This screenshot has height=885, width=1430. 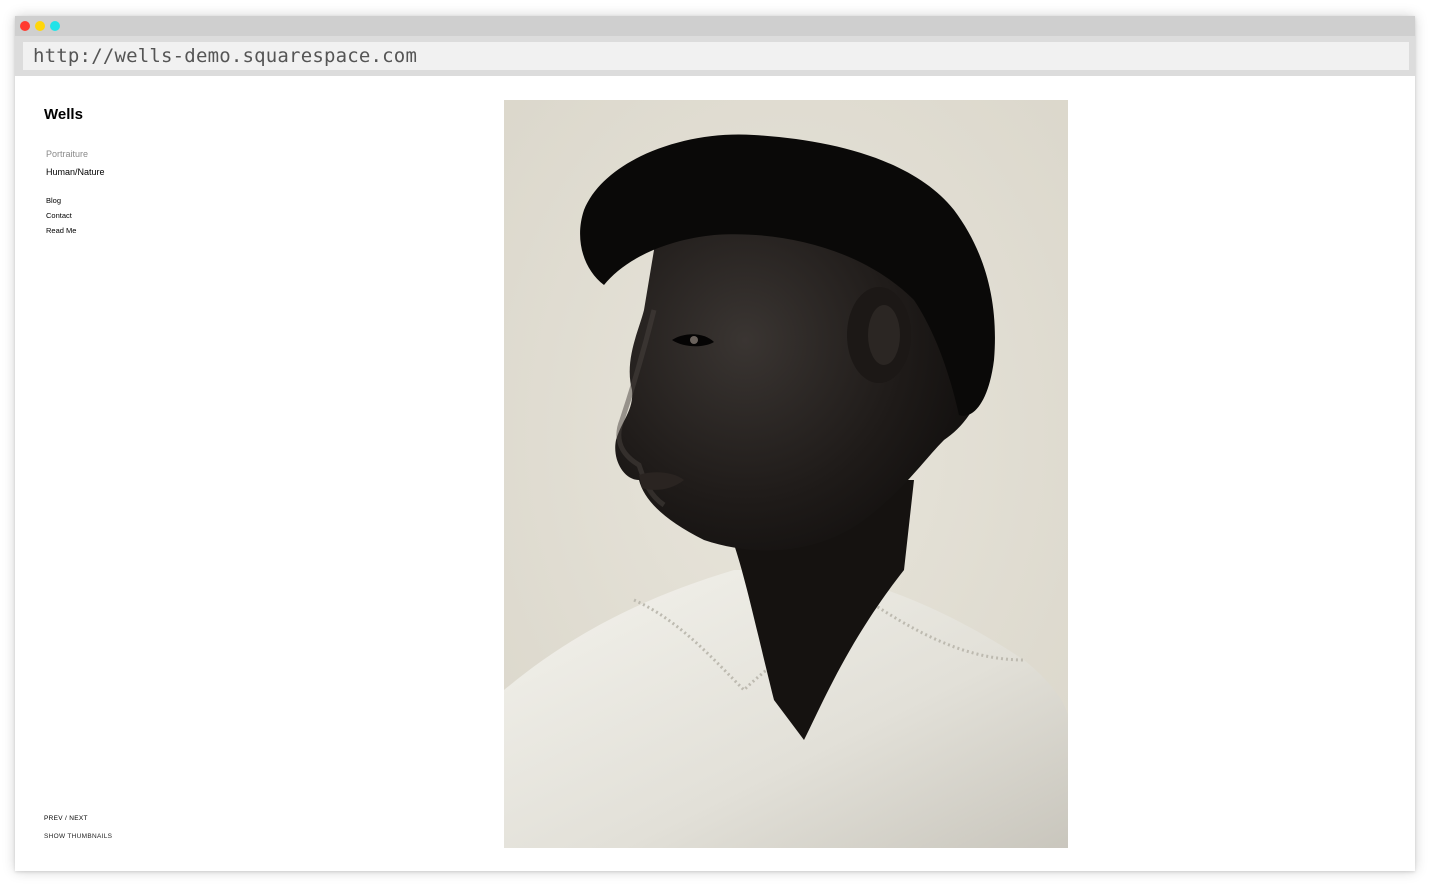 I want to click on minimize-window-icon, so click(x=40, y=26).